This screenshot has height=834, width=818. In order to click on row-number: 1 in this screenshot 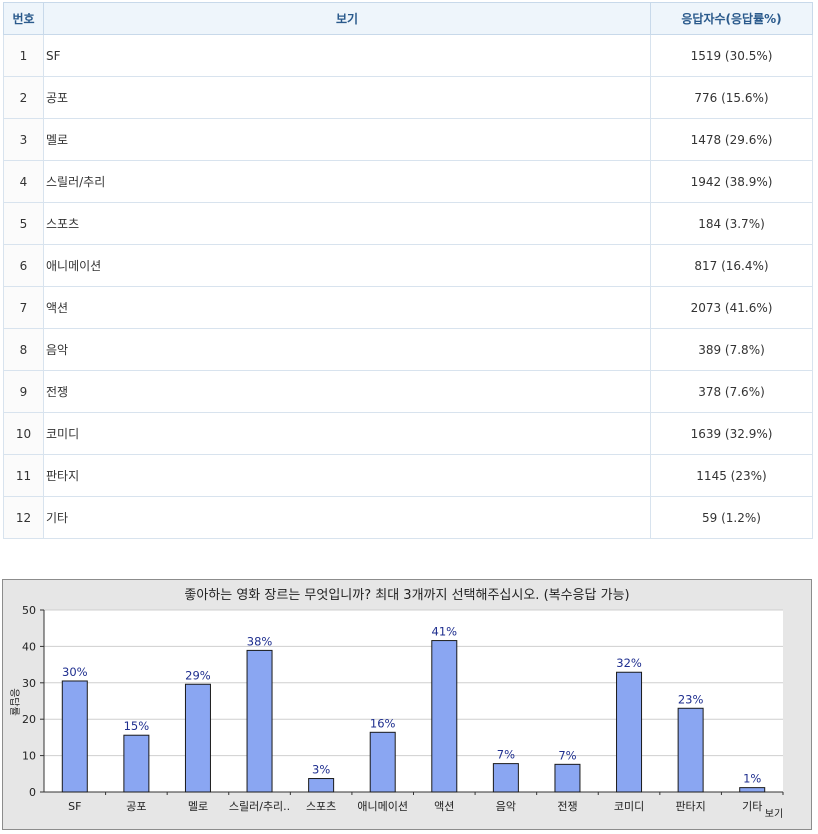, I will do `click(23, 55)`.